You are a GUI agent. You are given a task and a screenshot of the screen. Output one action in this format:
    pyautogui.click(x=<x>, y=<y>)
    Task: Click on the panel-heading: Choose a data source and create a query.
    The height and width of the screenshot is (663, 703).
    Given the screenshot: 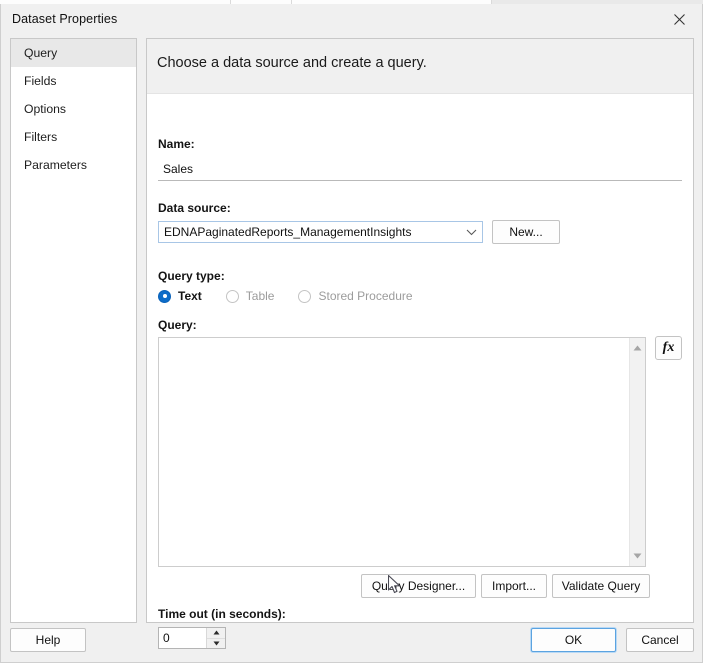 What is the action you would take?
    pyautogui.click(x=292, y=63)
    